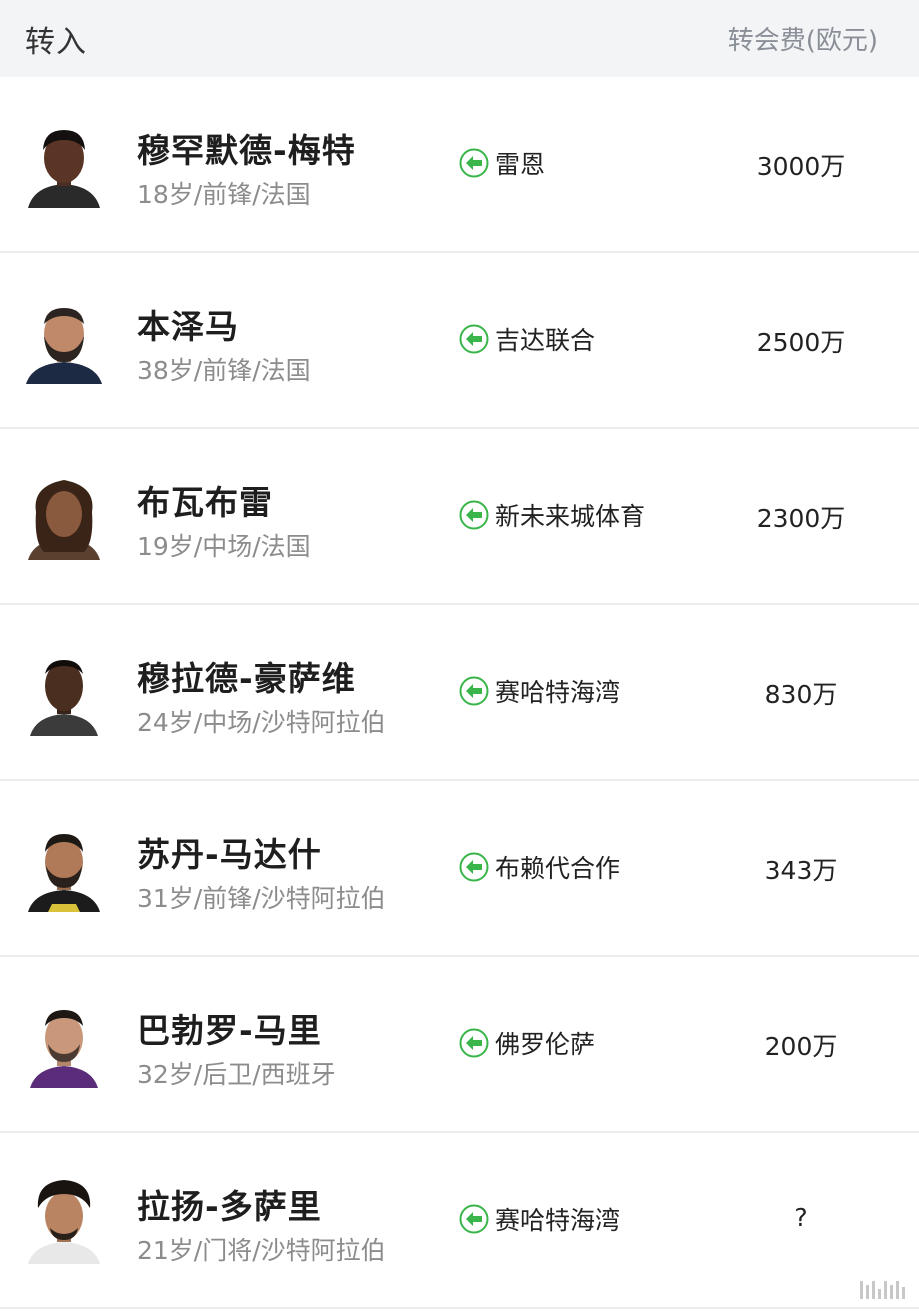  Describe the element at coordinates (224, 546) in the screenshot. I see `player-meta: 19岁/中场/法国` at that location.